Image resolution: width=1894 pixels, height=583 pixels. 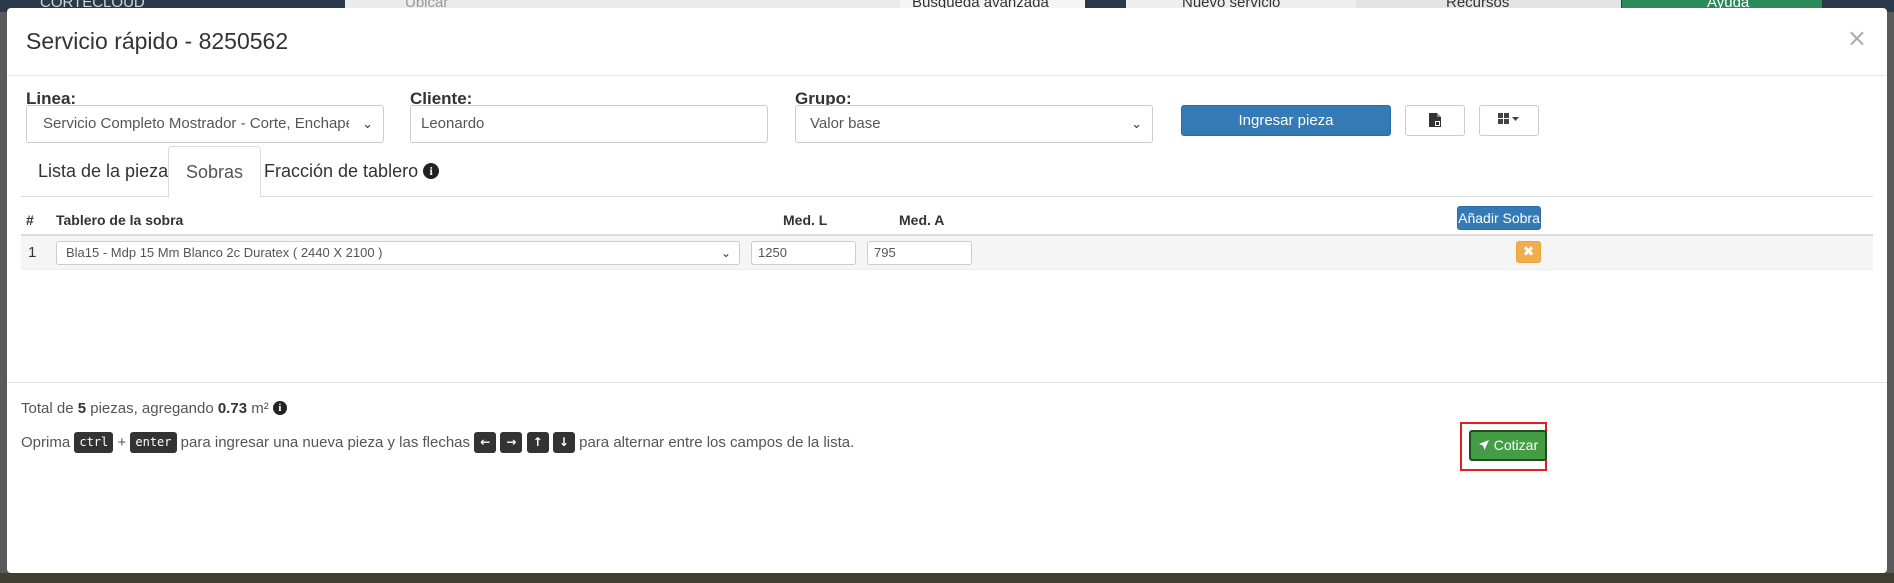 What do you see at coordinates (153, 442) in the screenshot?
I see `kbd-enter: enter` at bounding box center [153, 442].